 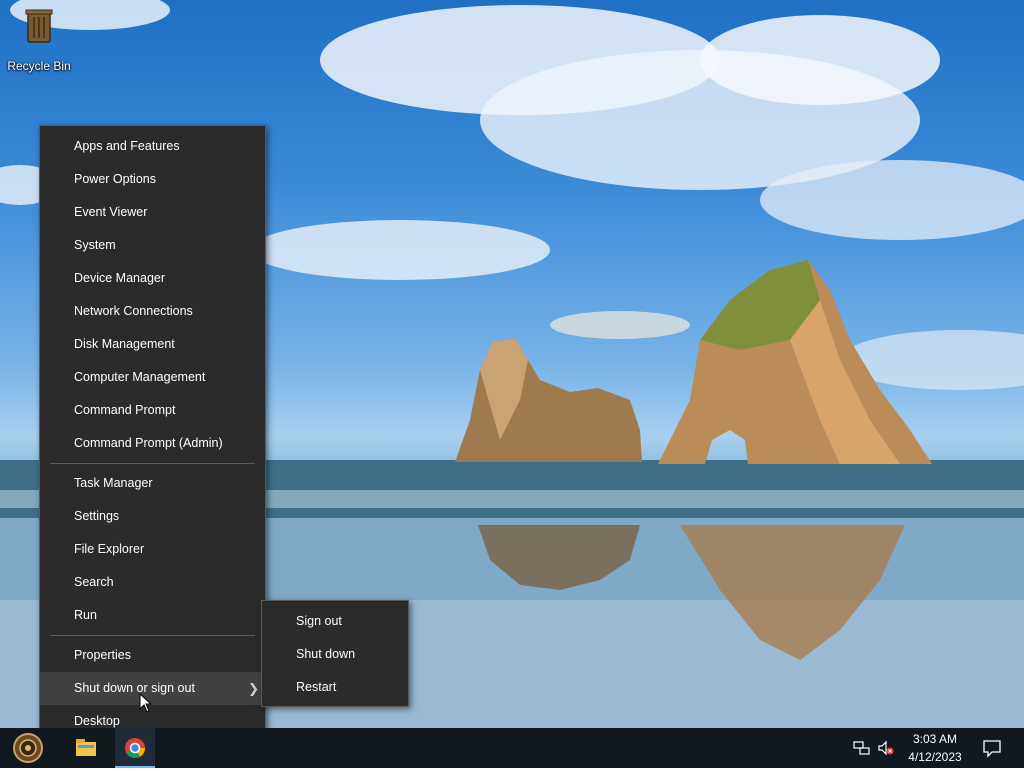 What do you see at coordinates (152, 212) in the screenshot?
I see `menu-item-event-viewer: Event Viewer` at bounding box center [152, 212].